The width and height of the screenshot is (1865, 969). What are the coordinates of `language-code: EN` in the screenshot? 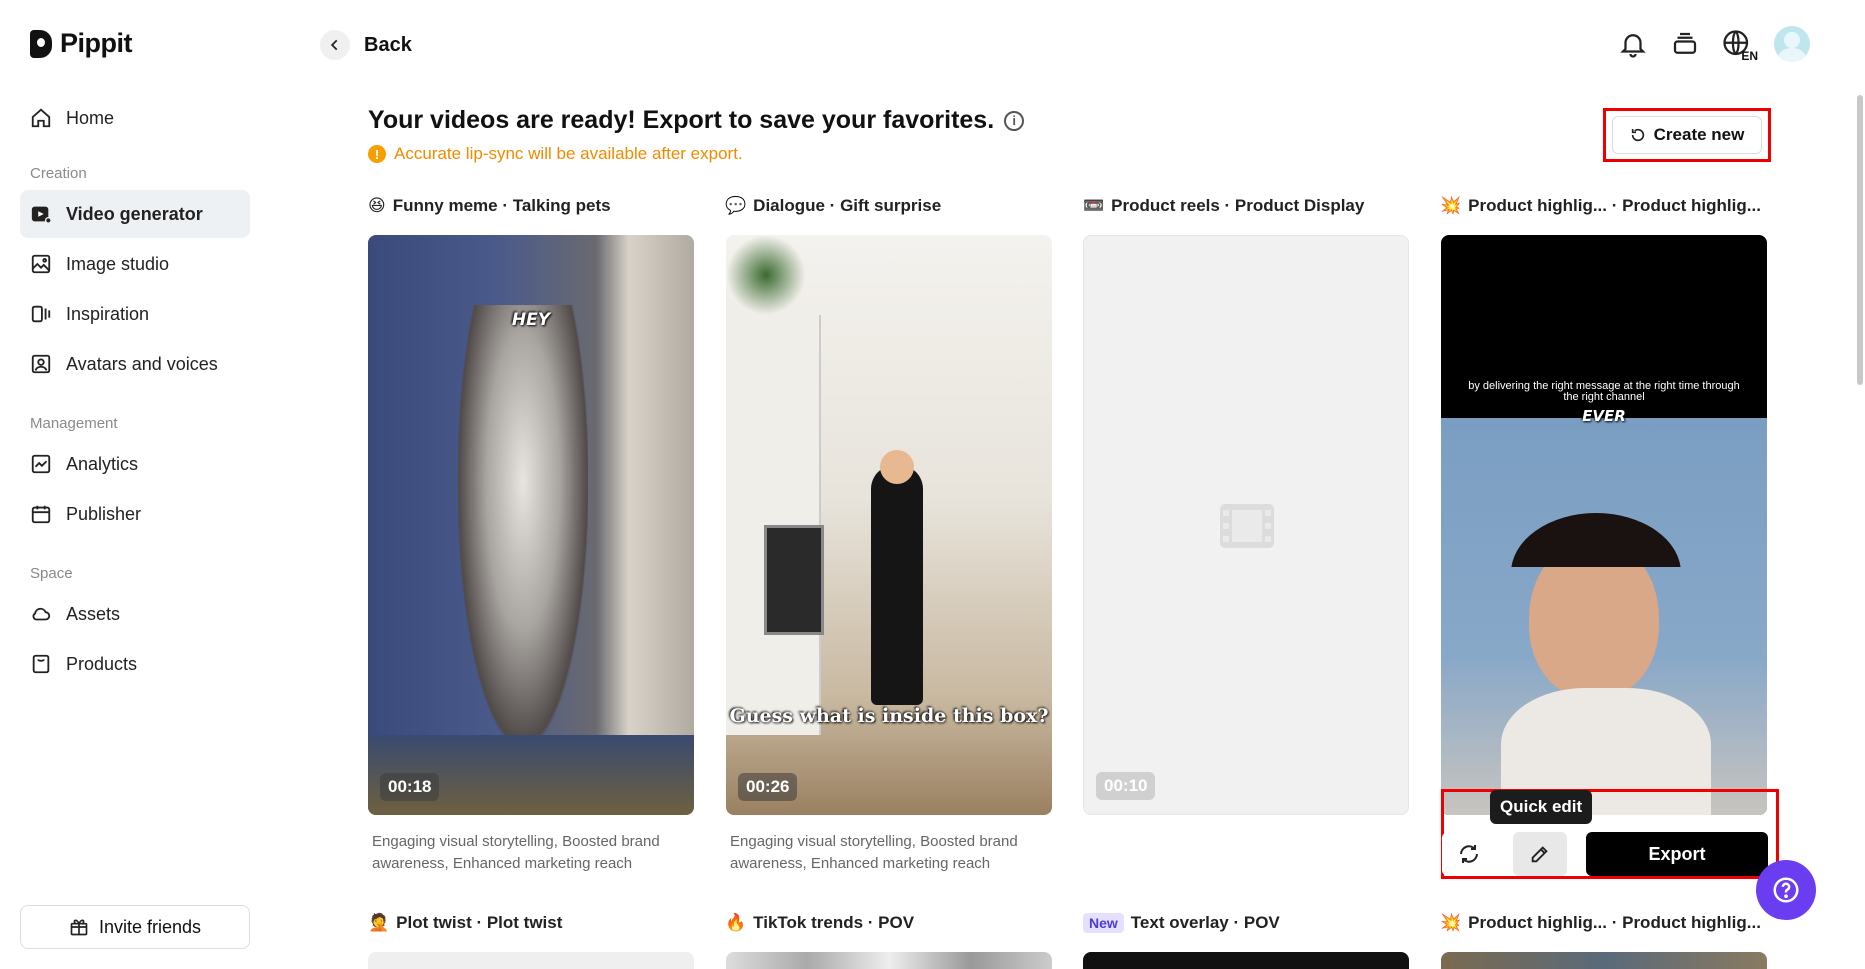 It's located at (1749, 56).